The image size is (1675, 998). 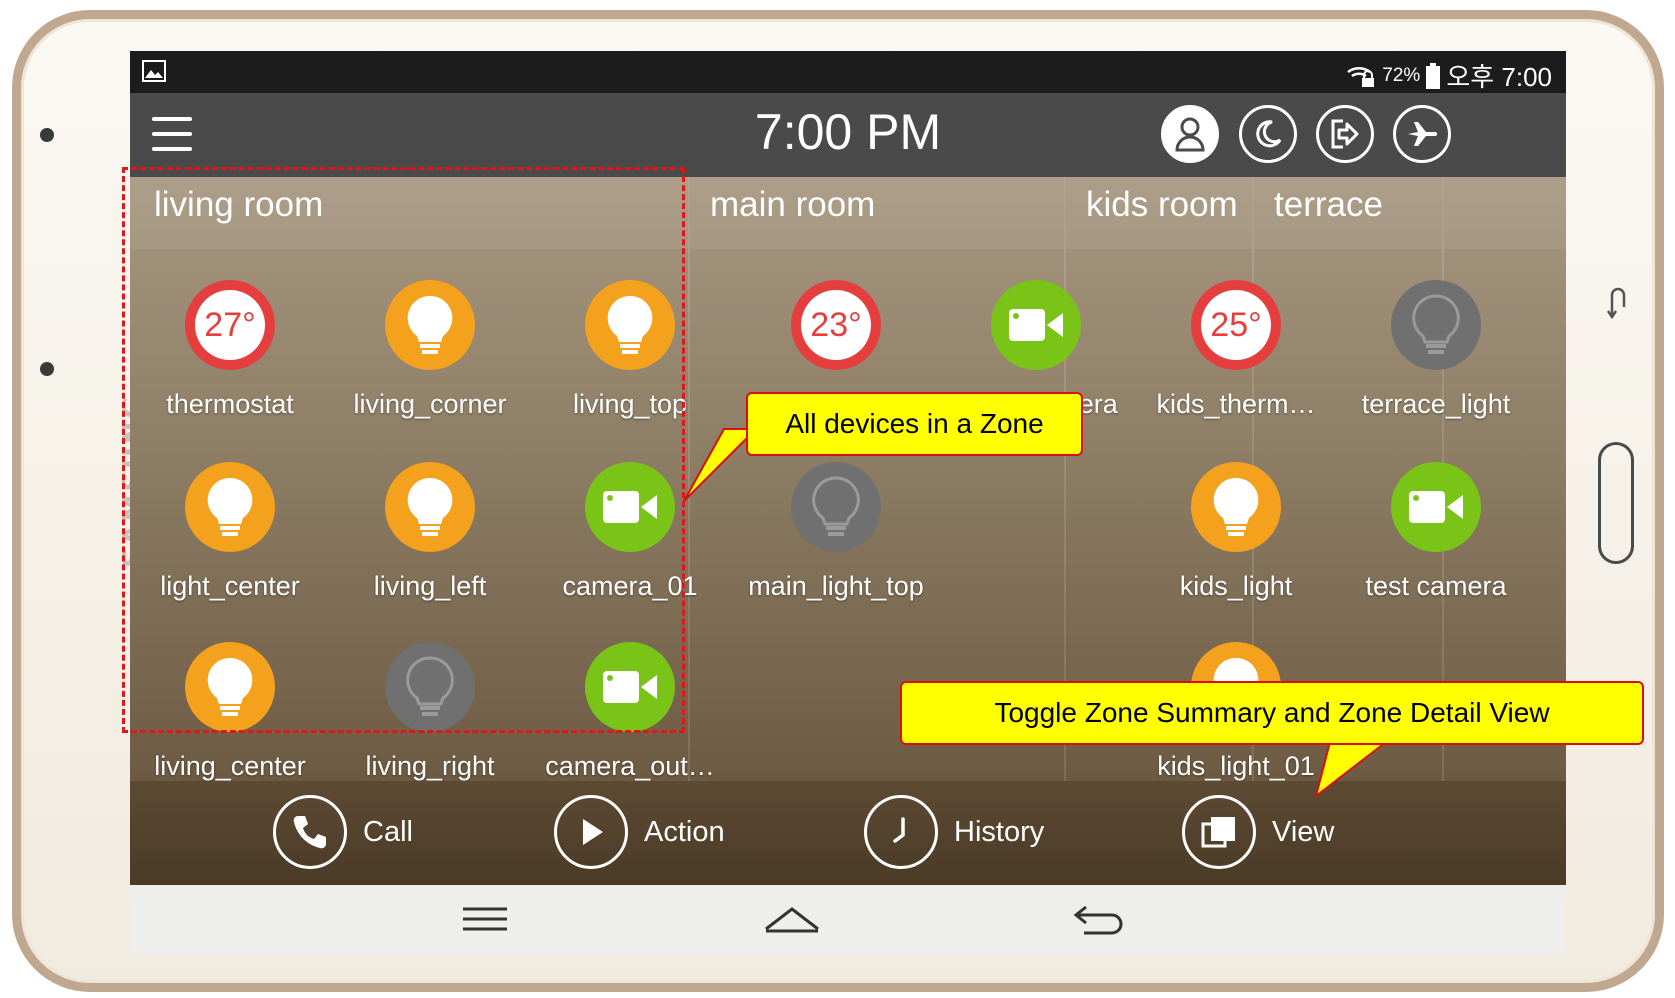 I want to click on device-label: living_top, so click(x=630, y=404).